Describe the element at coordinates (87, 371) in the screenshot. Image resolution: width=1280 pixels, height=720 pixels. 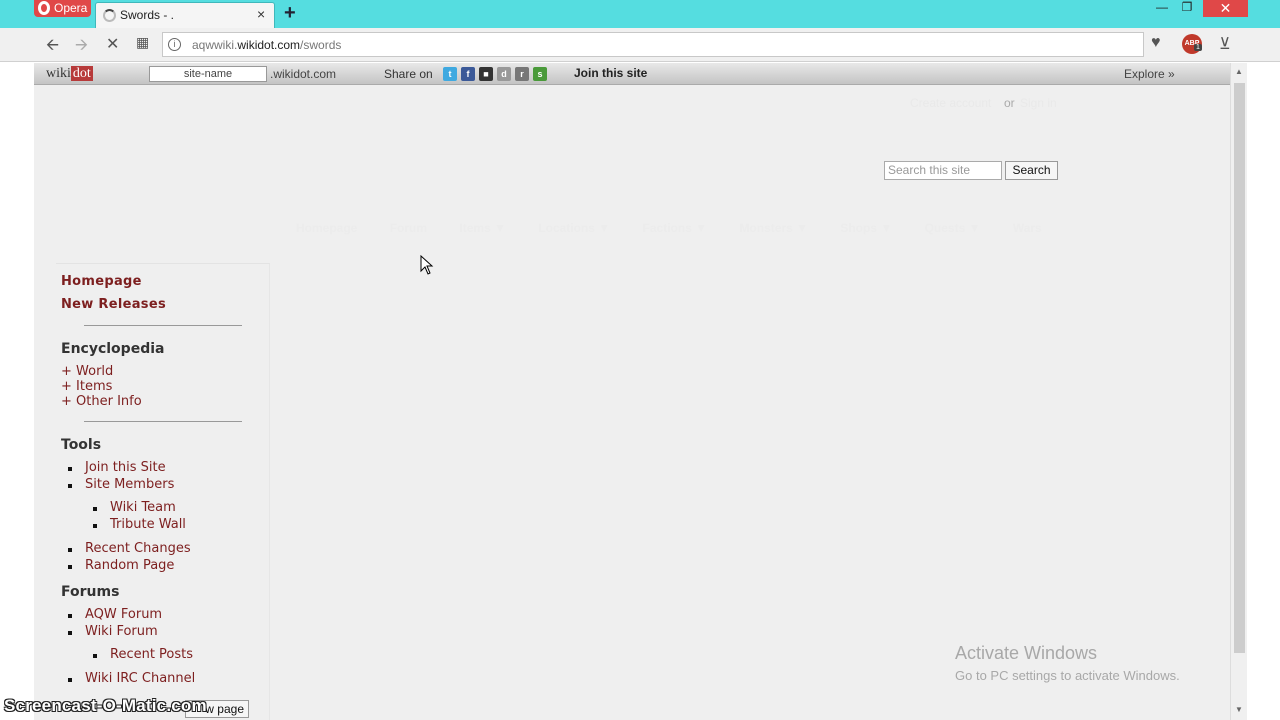
I see `sidebar-item-world: + World` at that location.